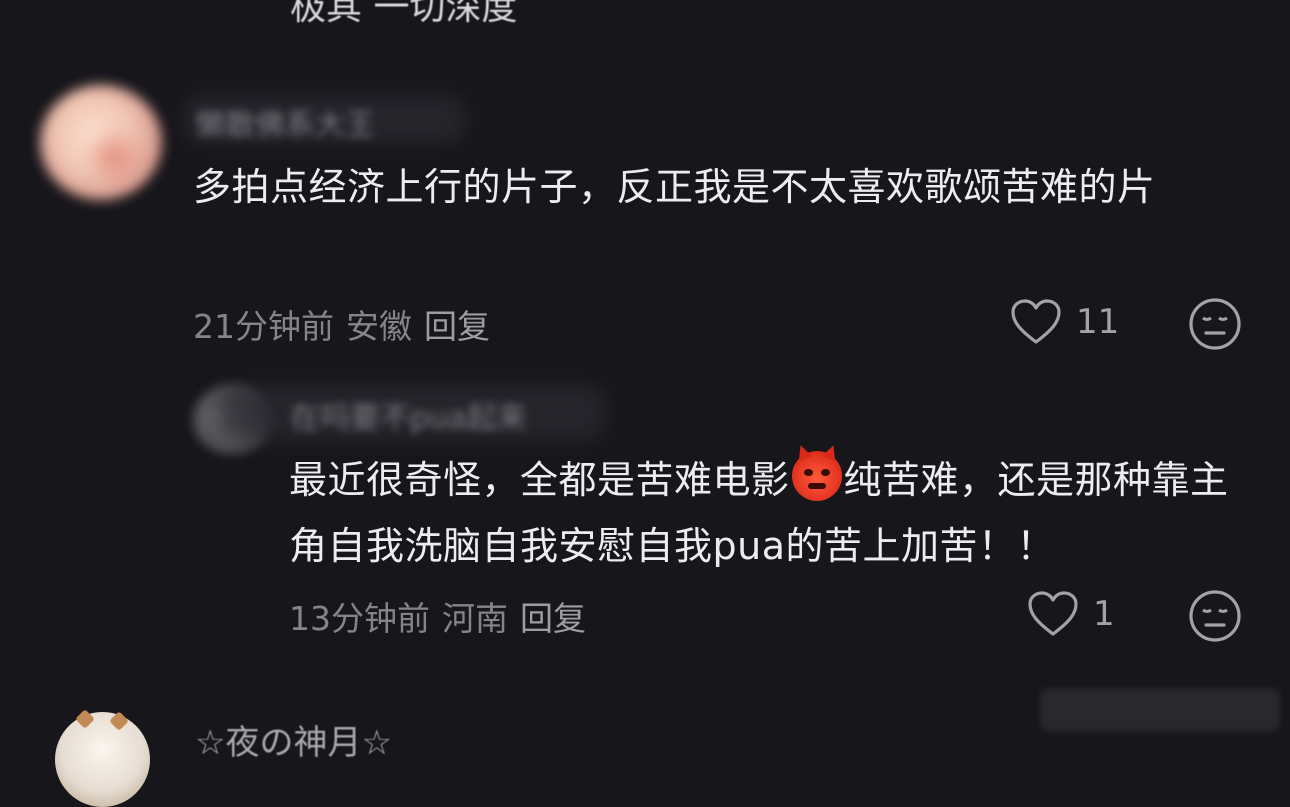  Describe the element at coordinates (475, 618) in the screenshot. I see `comment-location: 河南` at that location.